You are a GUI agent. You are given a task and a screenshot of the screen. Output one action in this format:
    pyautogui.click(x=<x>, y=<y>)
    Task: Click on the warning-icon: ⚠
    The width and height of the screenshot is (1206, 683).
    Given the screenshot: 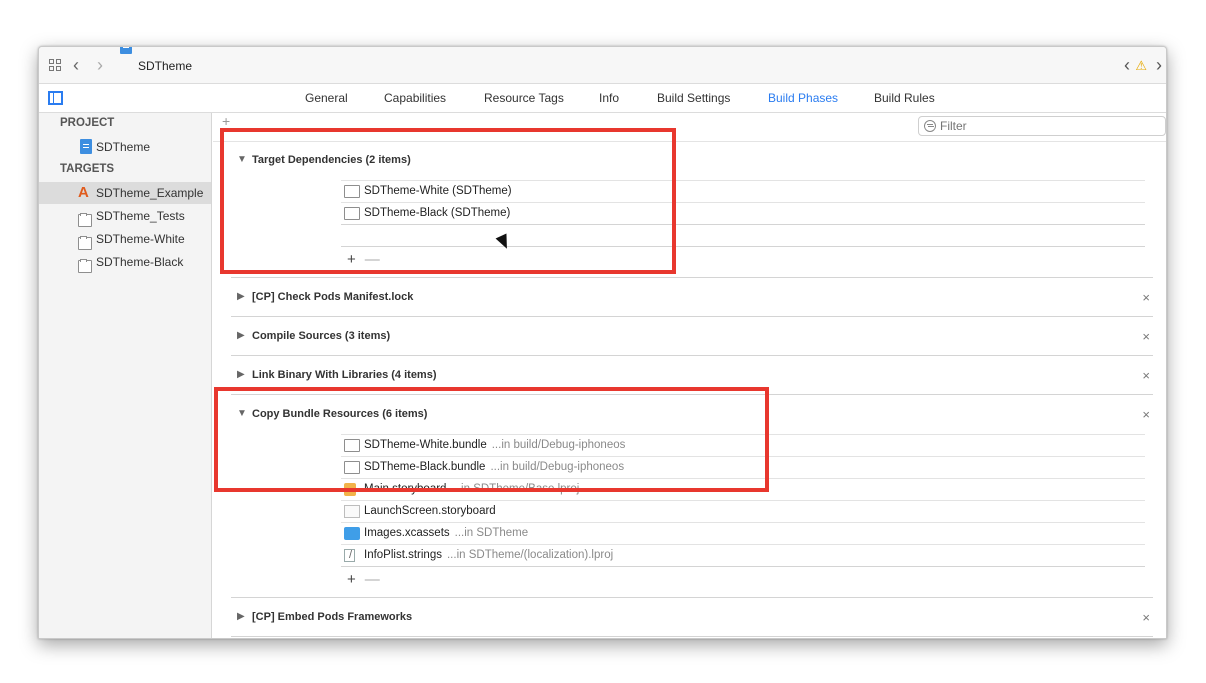 What is the action you would take?
    pyautogui.click(x=1141, y=65)
    